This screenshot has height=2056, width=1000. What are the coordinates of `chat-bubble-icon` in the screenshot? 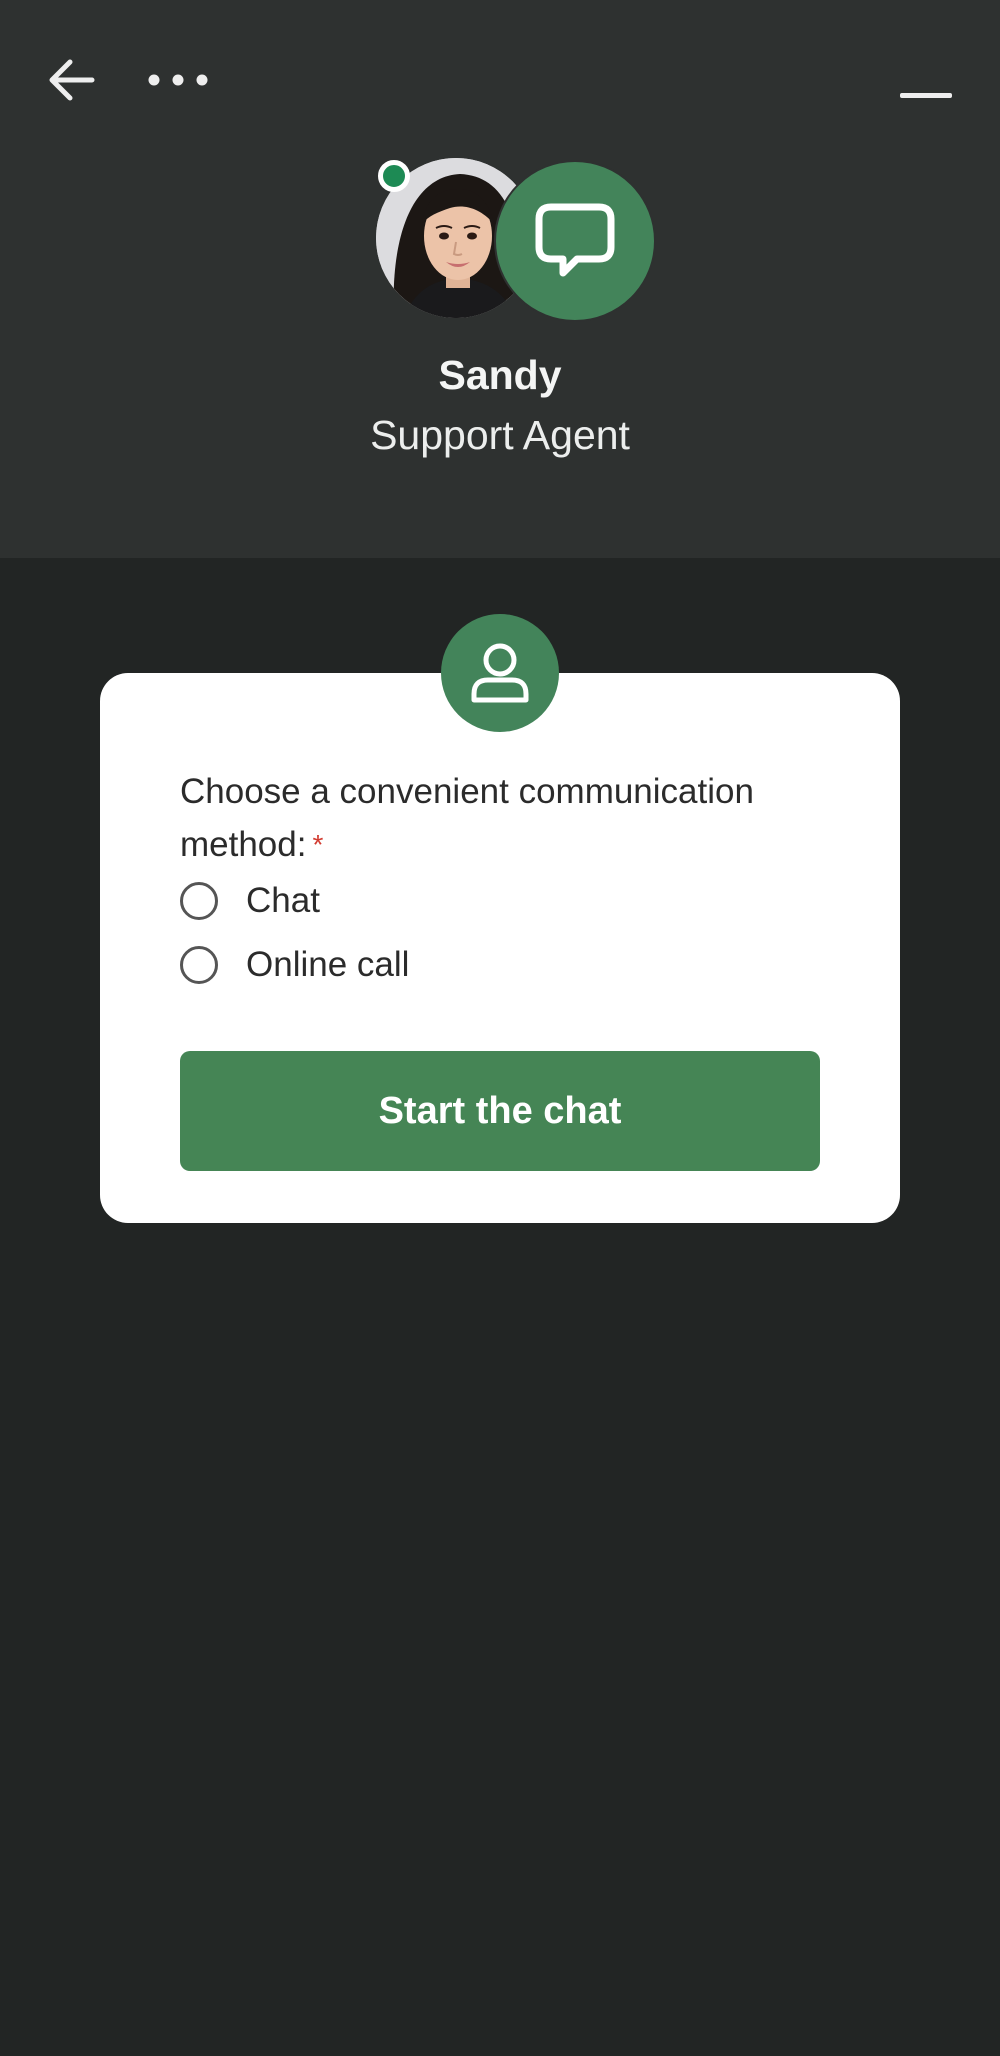 It's located at (575, 240).